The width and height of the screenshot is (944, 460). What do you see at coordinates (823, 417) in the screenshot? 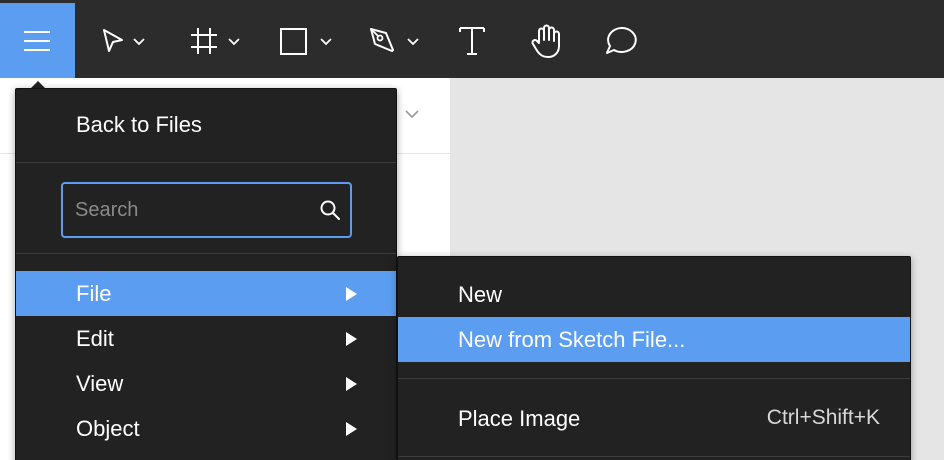
I see `shortcut-label: Ctrl+Shift+K` at bounding box center [823, 417].